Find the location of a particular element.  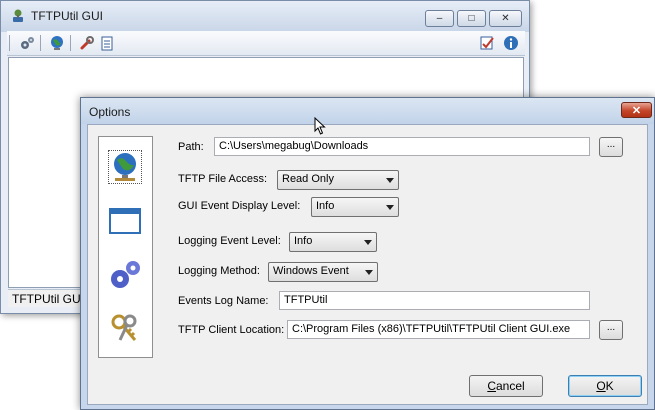

cursor-arrow-icon is located at coordinates (320, 125).